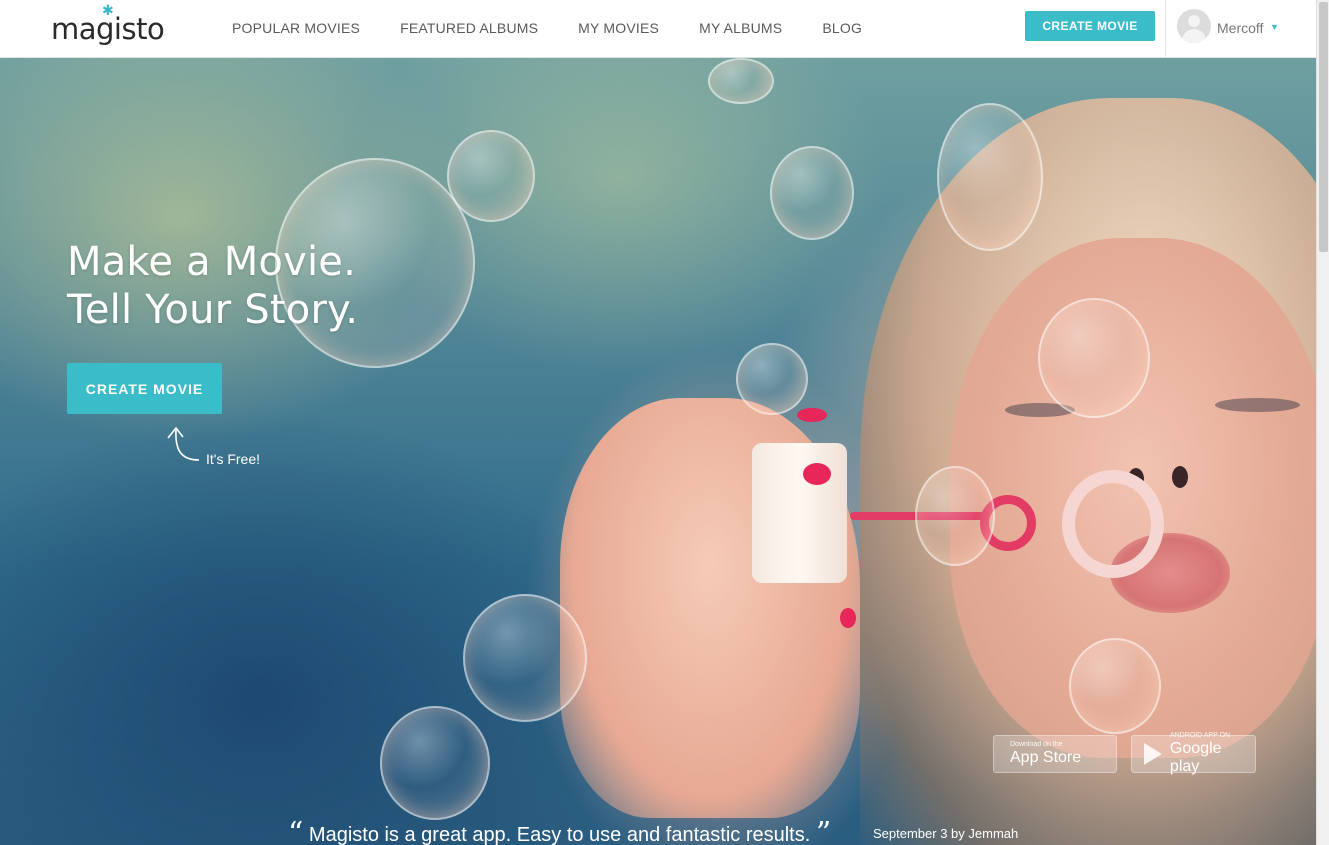 This screenshot has width=1329, height=845. I want to click on user-menu-name: Mercoff, so click(1240, 28).